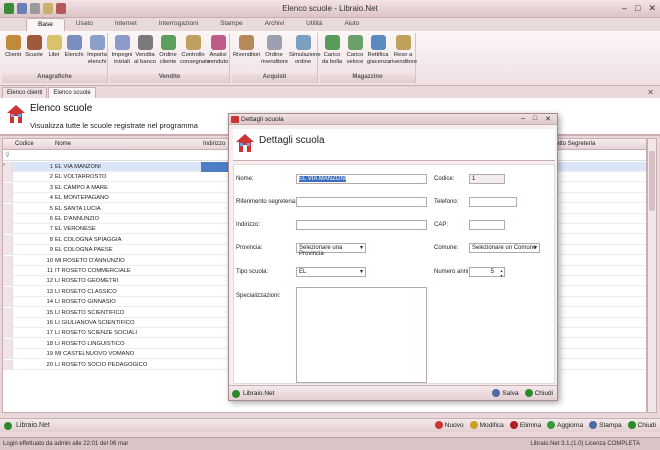 The width and height of the screenshot is (660, 450). Describe the element at coordinates (650, 92) in the screenshot. I see `close-doc-icon: ✕` at that location.